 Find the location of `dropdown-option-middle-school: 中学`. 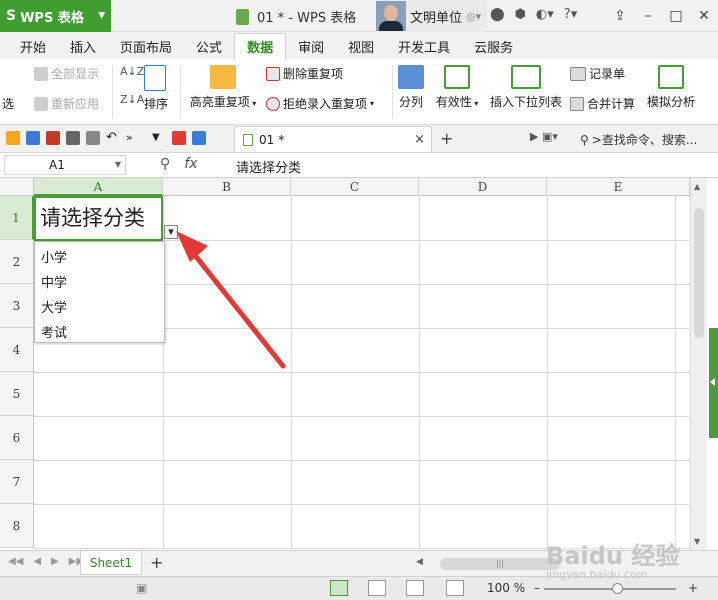

dropdown-option-middle-school: 中学 is located at coordinates (99, 283).